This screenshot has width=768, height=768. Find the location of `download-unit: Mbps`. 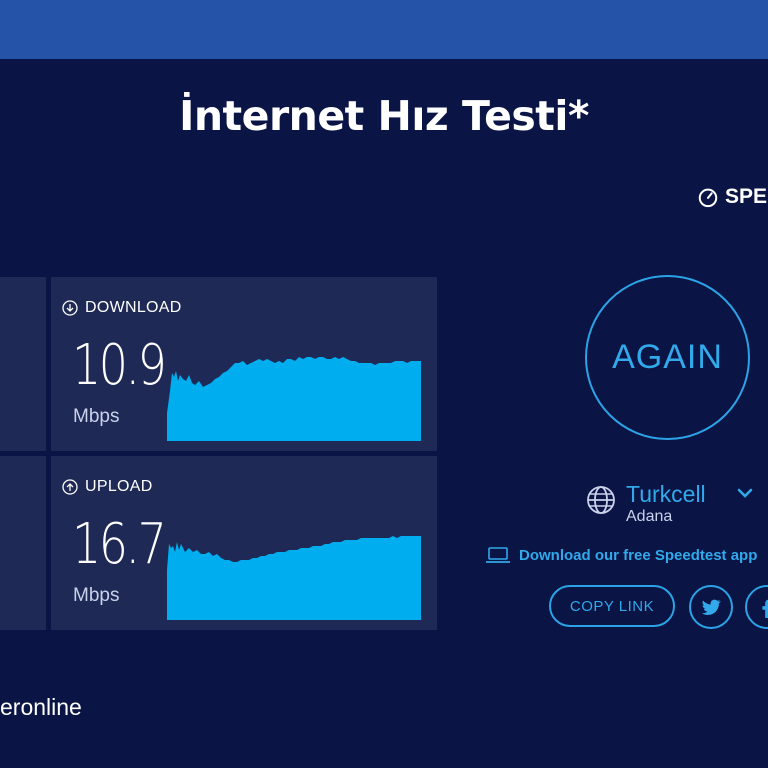

download-unit: Mbps is located at coordinates (96, 416).